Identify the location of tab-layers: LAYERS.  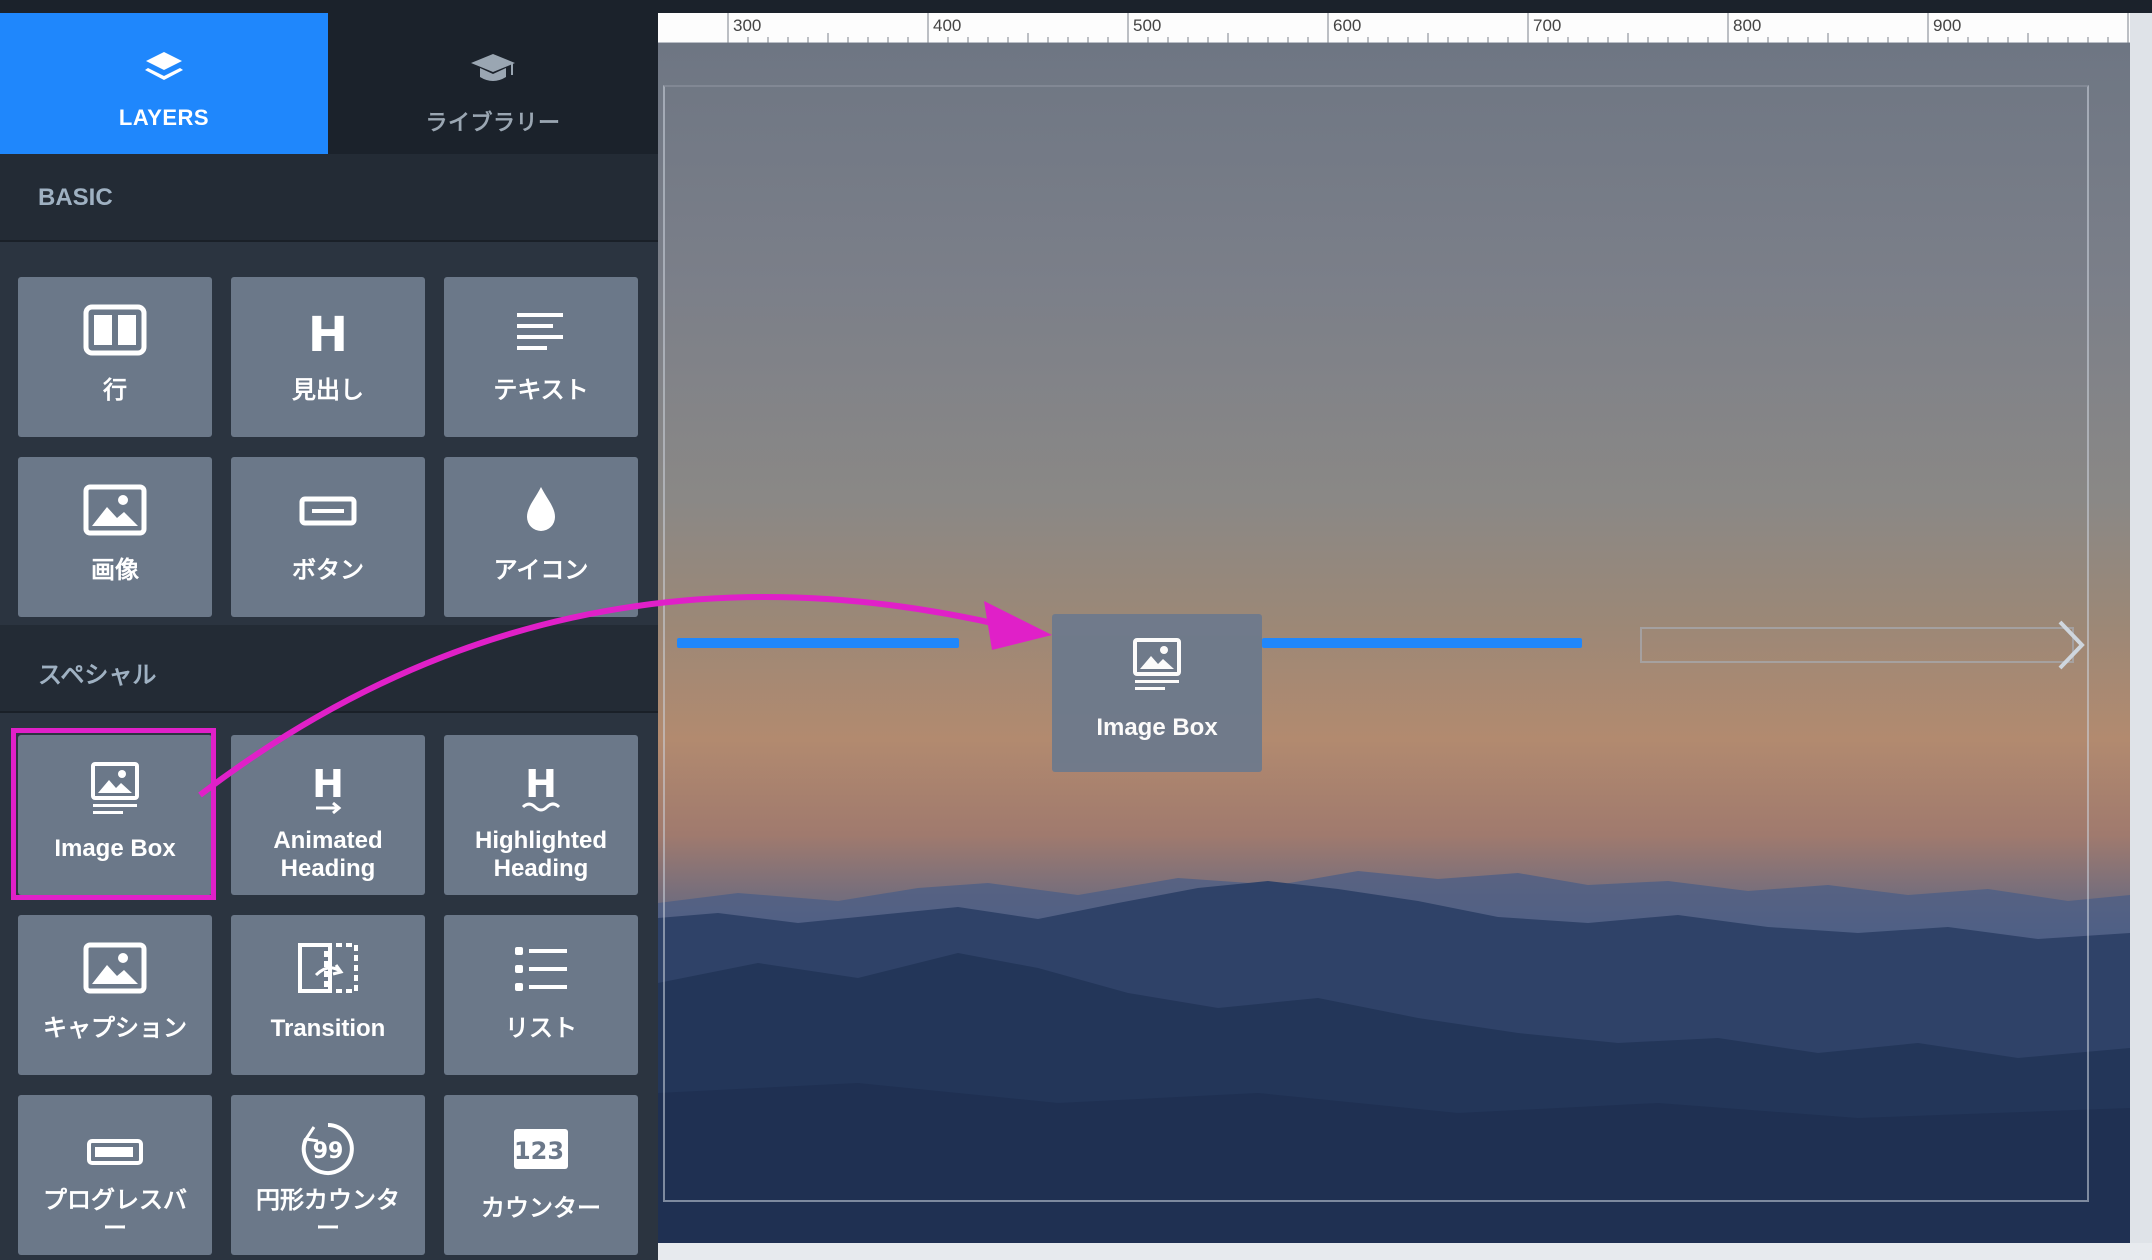
(164, 83).